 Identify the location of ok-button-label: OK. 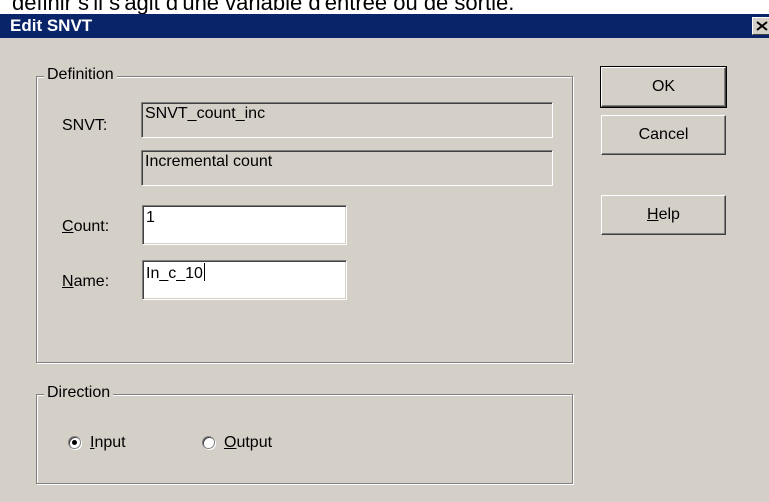
(663, 86).